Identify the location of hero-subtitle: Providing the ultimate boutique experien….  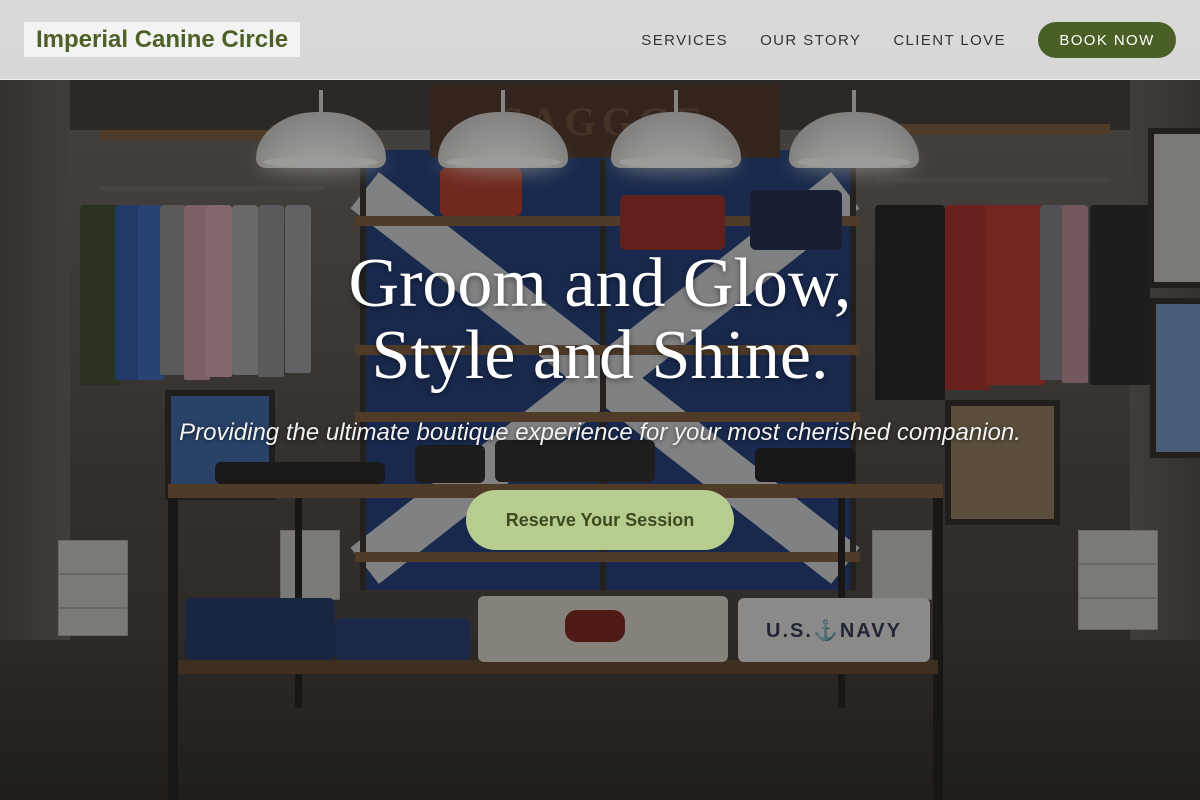
(600, 432).